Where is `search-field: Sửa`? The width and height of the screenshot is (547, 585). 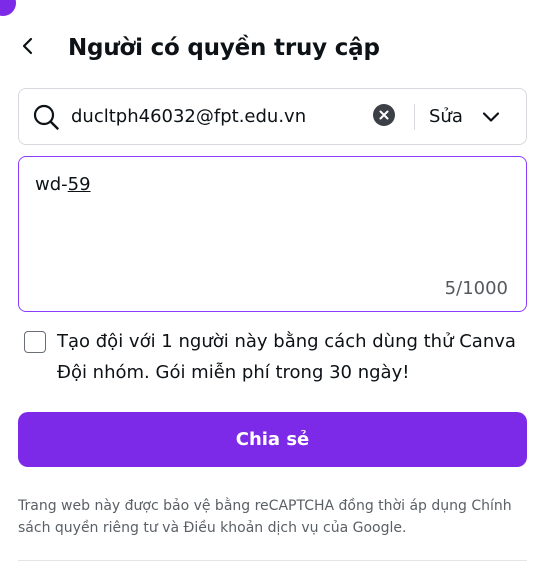 search-field: Sửa is located at coordinates (272, 116).